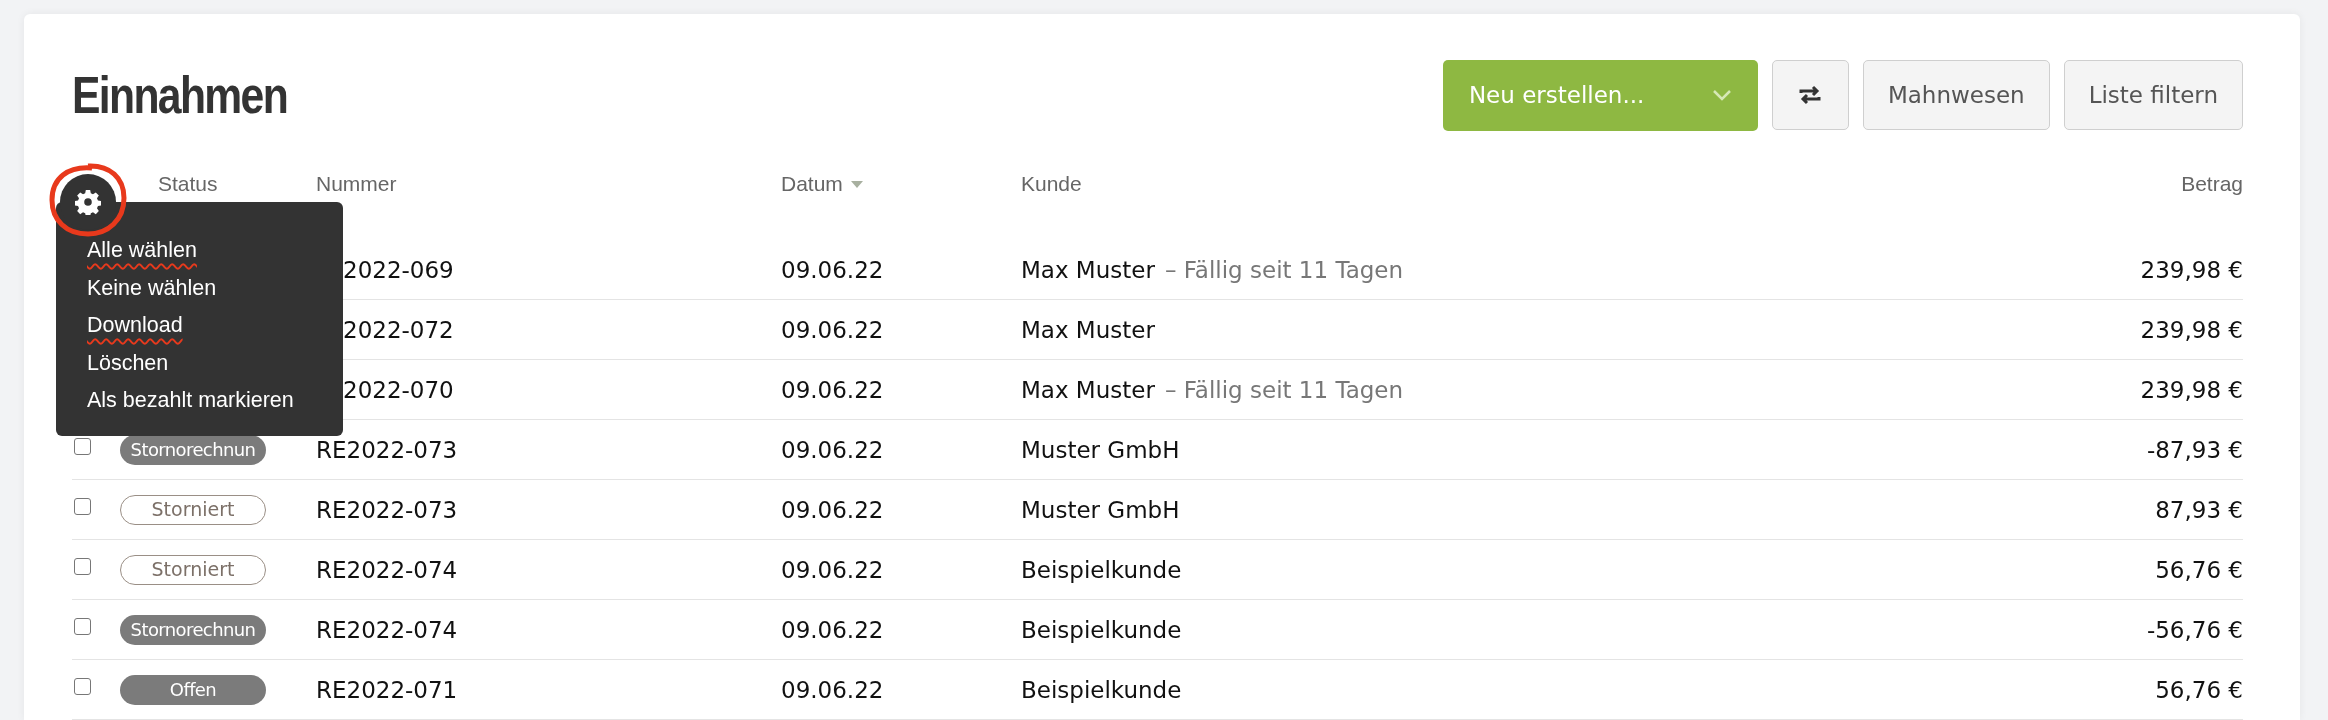  What do you see at coordinates (152, 288) in the screenshot?
I see `menu-item: Keine wählen` at bounding box center [152, 288].